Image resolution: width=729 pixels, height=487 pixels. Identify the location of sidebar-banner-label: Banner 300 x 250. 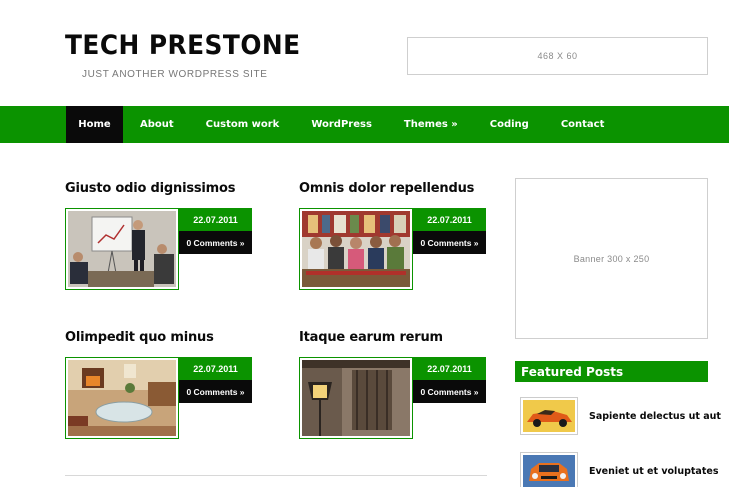
(611, 258).